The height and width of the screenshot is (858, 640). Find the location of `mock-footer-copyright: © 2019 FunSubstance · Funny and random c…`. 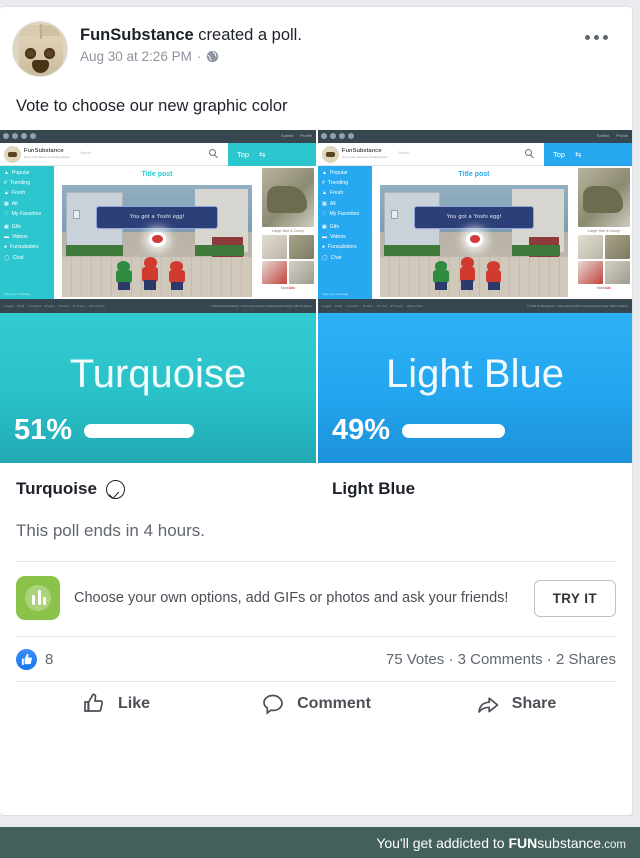

mock-footer-copyright: © 2019 FunSubstance · Funny and random c… is located at coordinates (577, 305).